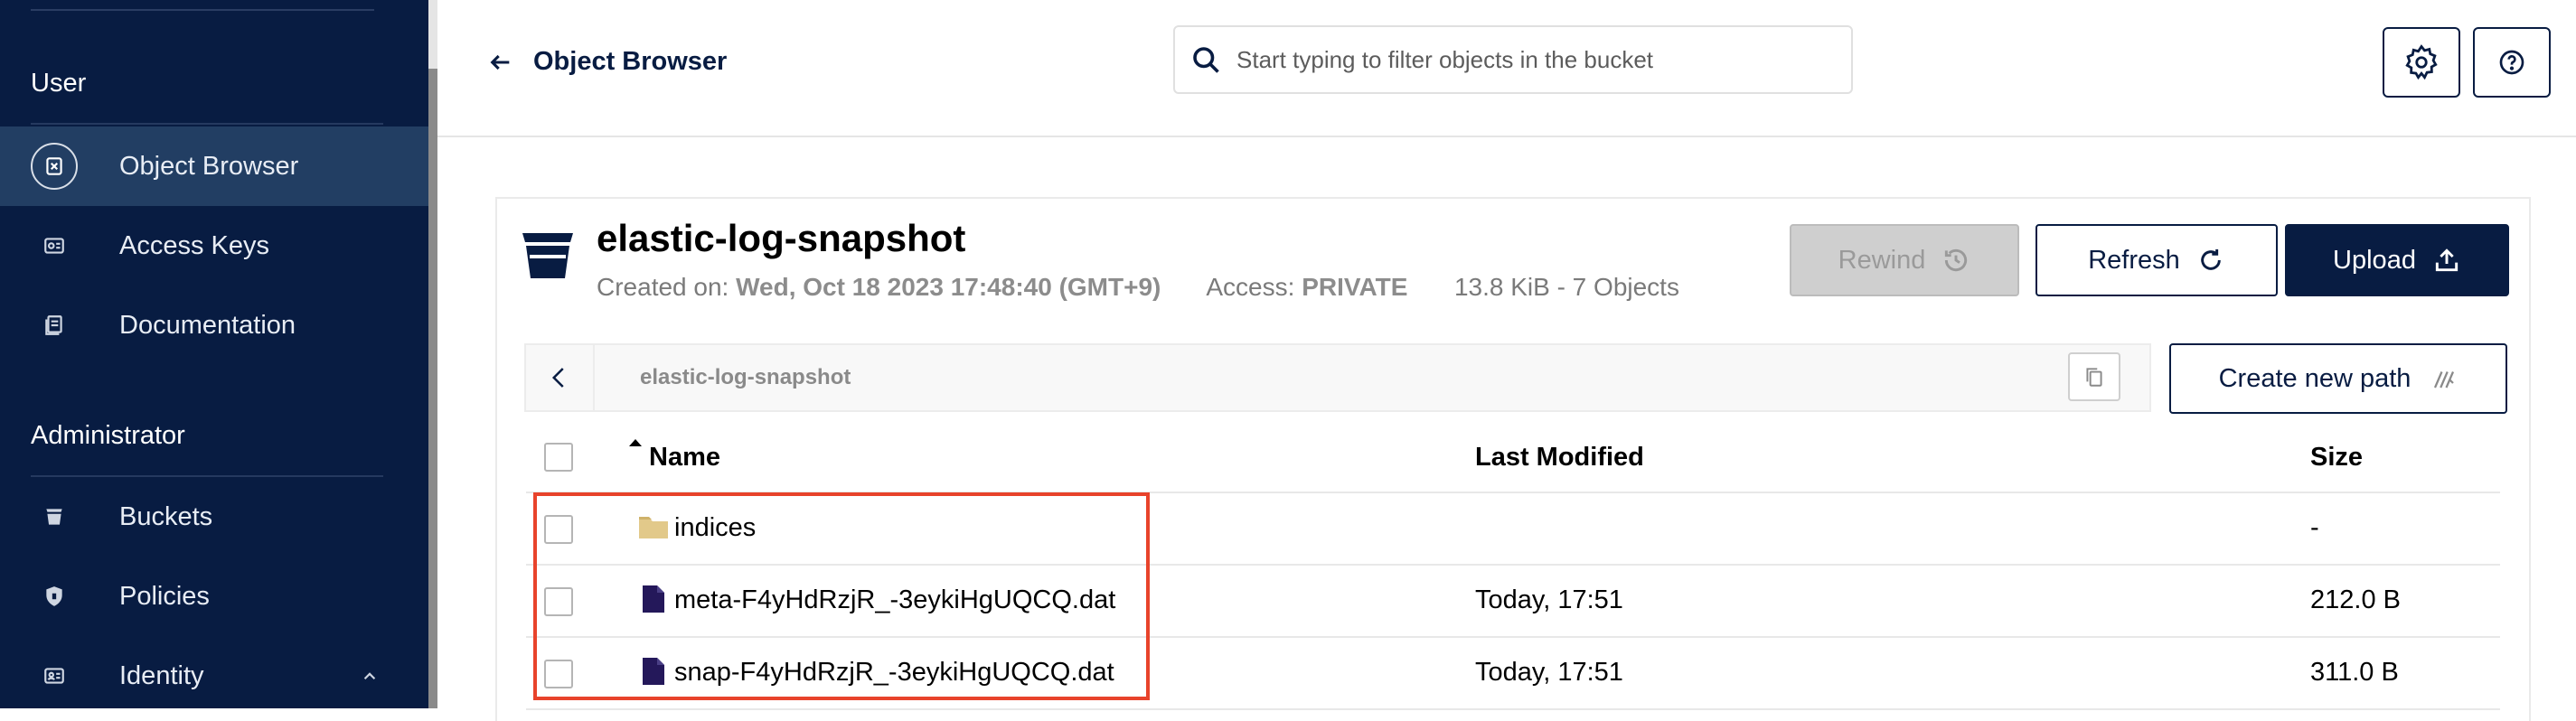  What do you see at coordinates (2211, 259) in the screenshot?
I see `refresh-icon` at bounding box center [2211, 259].